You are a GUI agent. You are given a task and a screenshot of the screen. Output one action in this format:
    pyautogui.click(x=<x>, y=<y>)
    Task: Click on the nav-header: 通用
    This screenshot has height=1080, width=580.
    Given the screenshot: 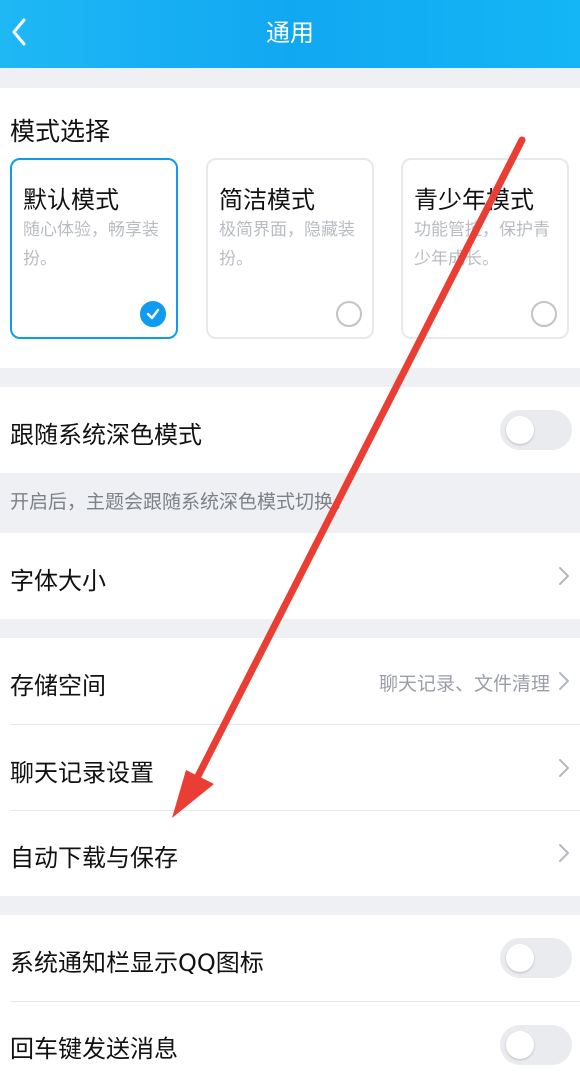 What is the action you would take?
    pyautogui.click(x=290, y=34)
    